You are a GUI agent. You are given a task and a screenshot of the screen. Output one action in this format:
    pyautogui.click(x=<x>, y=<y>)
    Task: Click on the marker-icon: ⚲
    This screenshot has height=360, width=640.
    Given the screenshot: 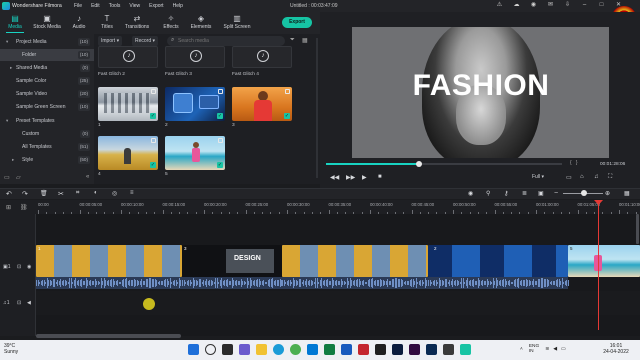 What is the action you would take?
    pyautogui.click(x=488, y=193)
    